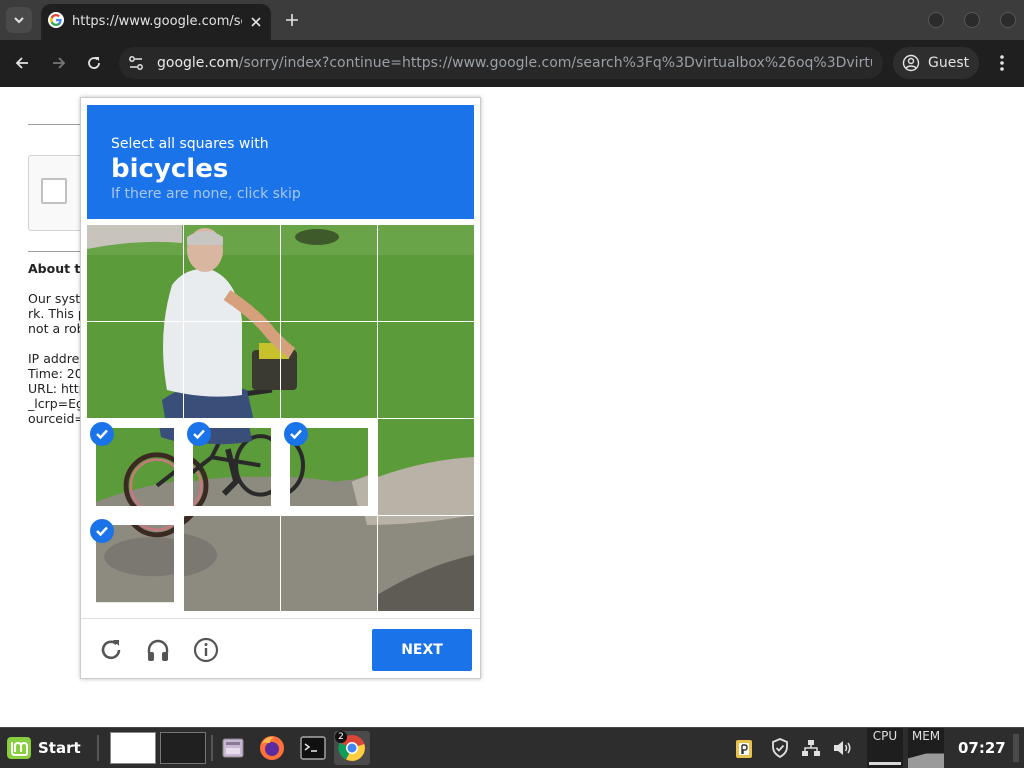 The width and height of the screenshot is (1024, 768). What do you see at coordinates (55, 373) in the screenshot?
I see `page-text-line: Time: 20` at bounding box center [55, 373].